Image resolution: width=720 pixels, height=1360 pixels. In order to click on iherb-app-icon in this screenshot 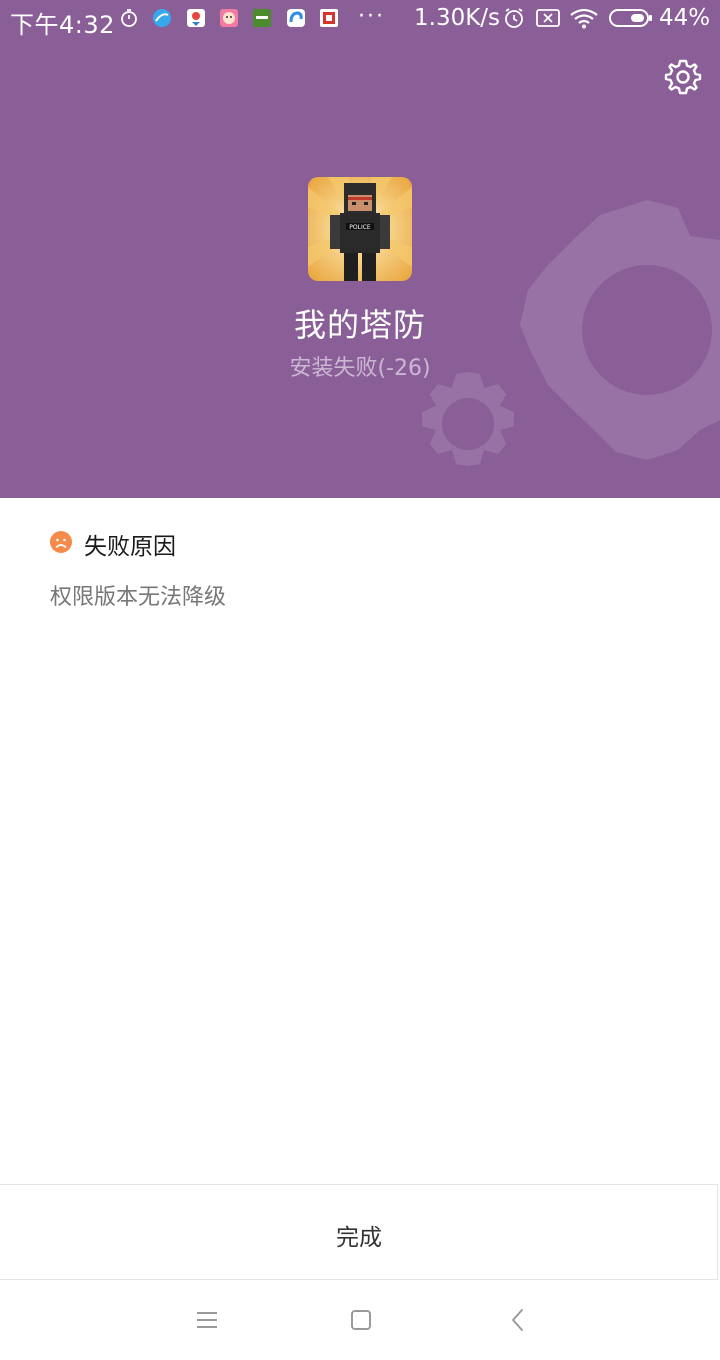, I will do `click(262, 18)`.